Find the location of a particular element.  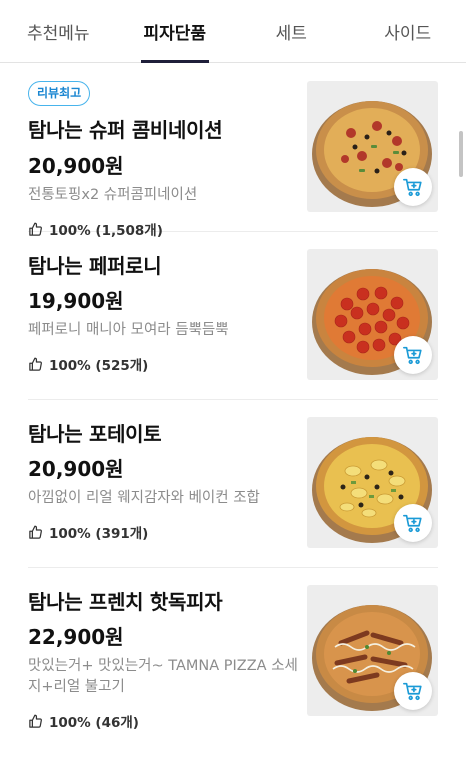

category-tabs: 추천메뉴 피자단품 세트 사이드 is located at coordinates (233, 31).